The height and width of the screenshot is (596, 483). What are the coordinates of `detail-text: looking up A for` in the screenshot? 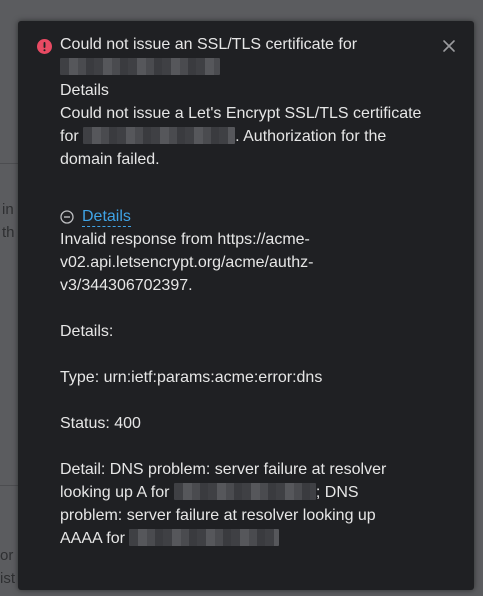 It's located at (115, 492).